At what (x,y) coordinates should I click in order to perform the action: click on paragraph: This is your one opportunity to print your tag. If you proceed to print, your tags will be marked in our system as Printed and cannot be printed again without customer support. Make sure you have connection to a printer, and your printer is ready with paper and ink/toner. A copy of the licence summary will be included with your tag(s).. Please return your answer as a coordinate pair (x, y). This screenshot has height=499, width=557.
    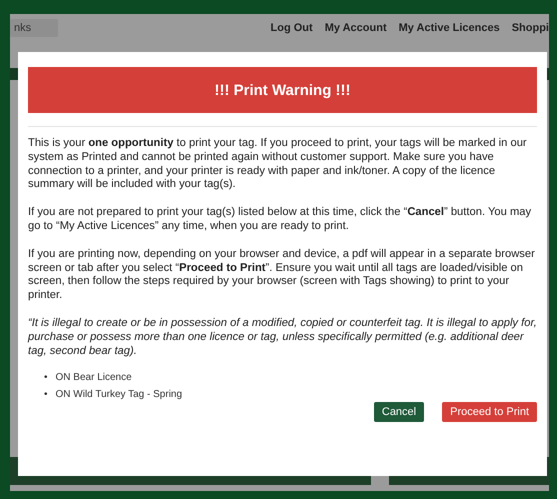
    Looking at the image, I should click on (278, 164).